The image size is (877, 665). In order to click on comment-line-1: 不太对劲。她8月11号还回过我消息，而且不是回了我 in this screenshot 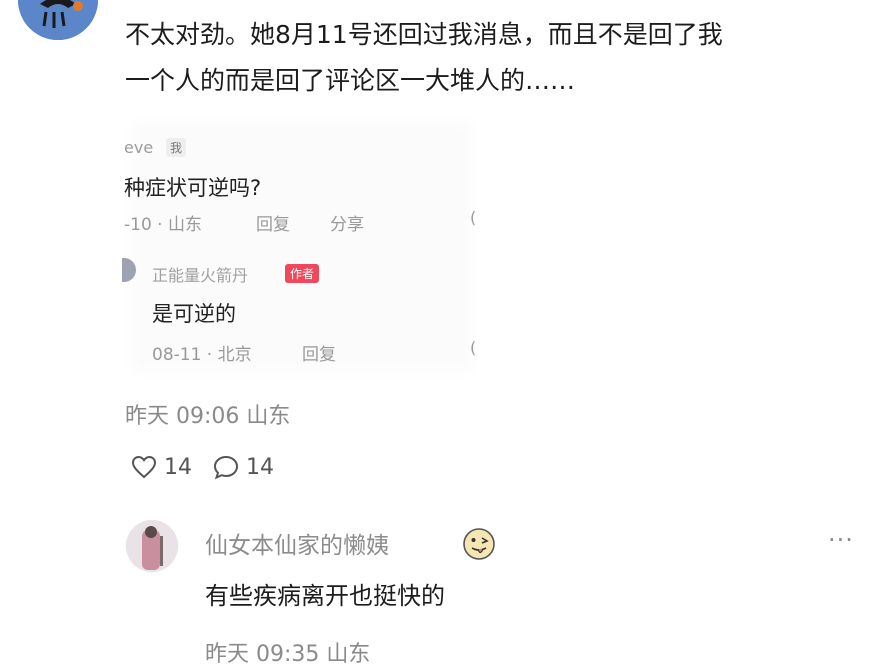, I will do `click(424, 34)`.